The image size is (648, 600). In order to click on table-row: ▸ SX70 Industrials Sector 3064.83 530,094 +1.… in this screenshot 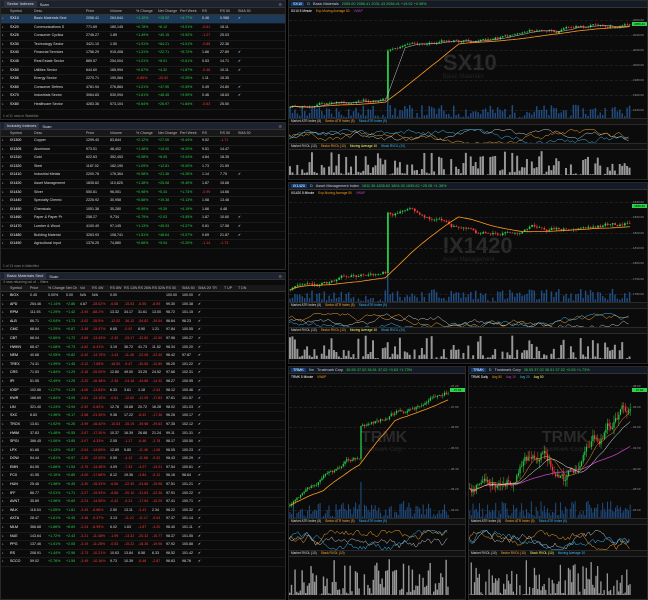, I will do `click(143, 96)`.